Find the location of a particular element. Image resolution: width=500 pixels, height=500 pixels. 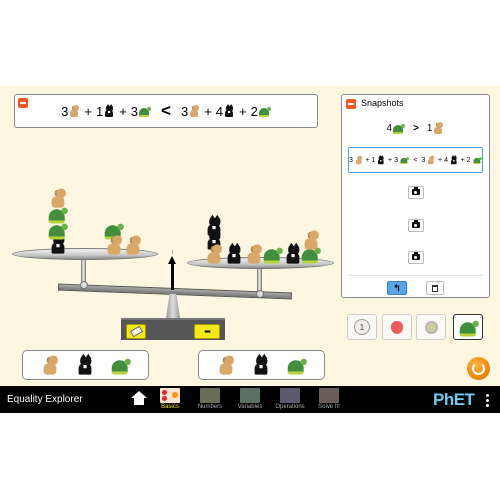

number-one-icon: 1 is located at coordinates (362, 327).